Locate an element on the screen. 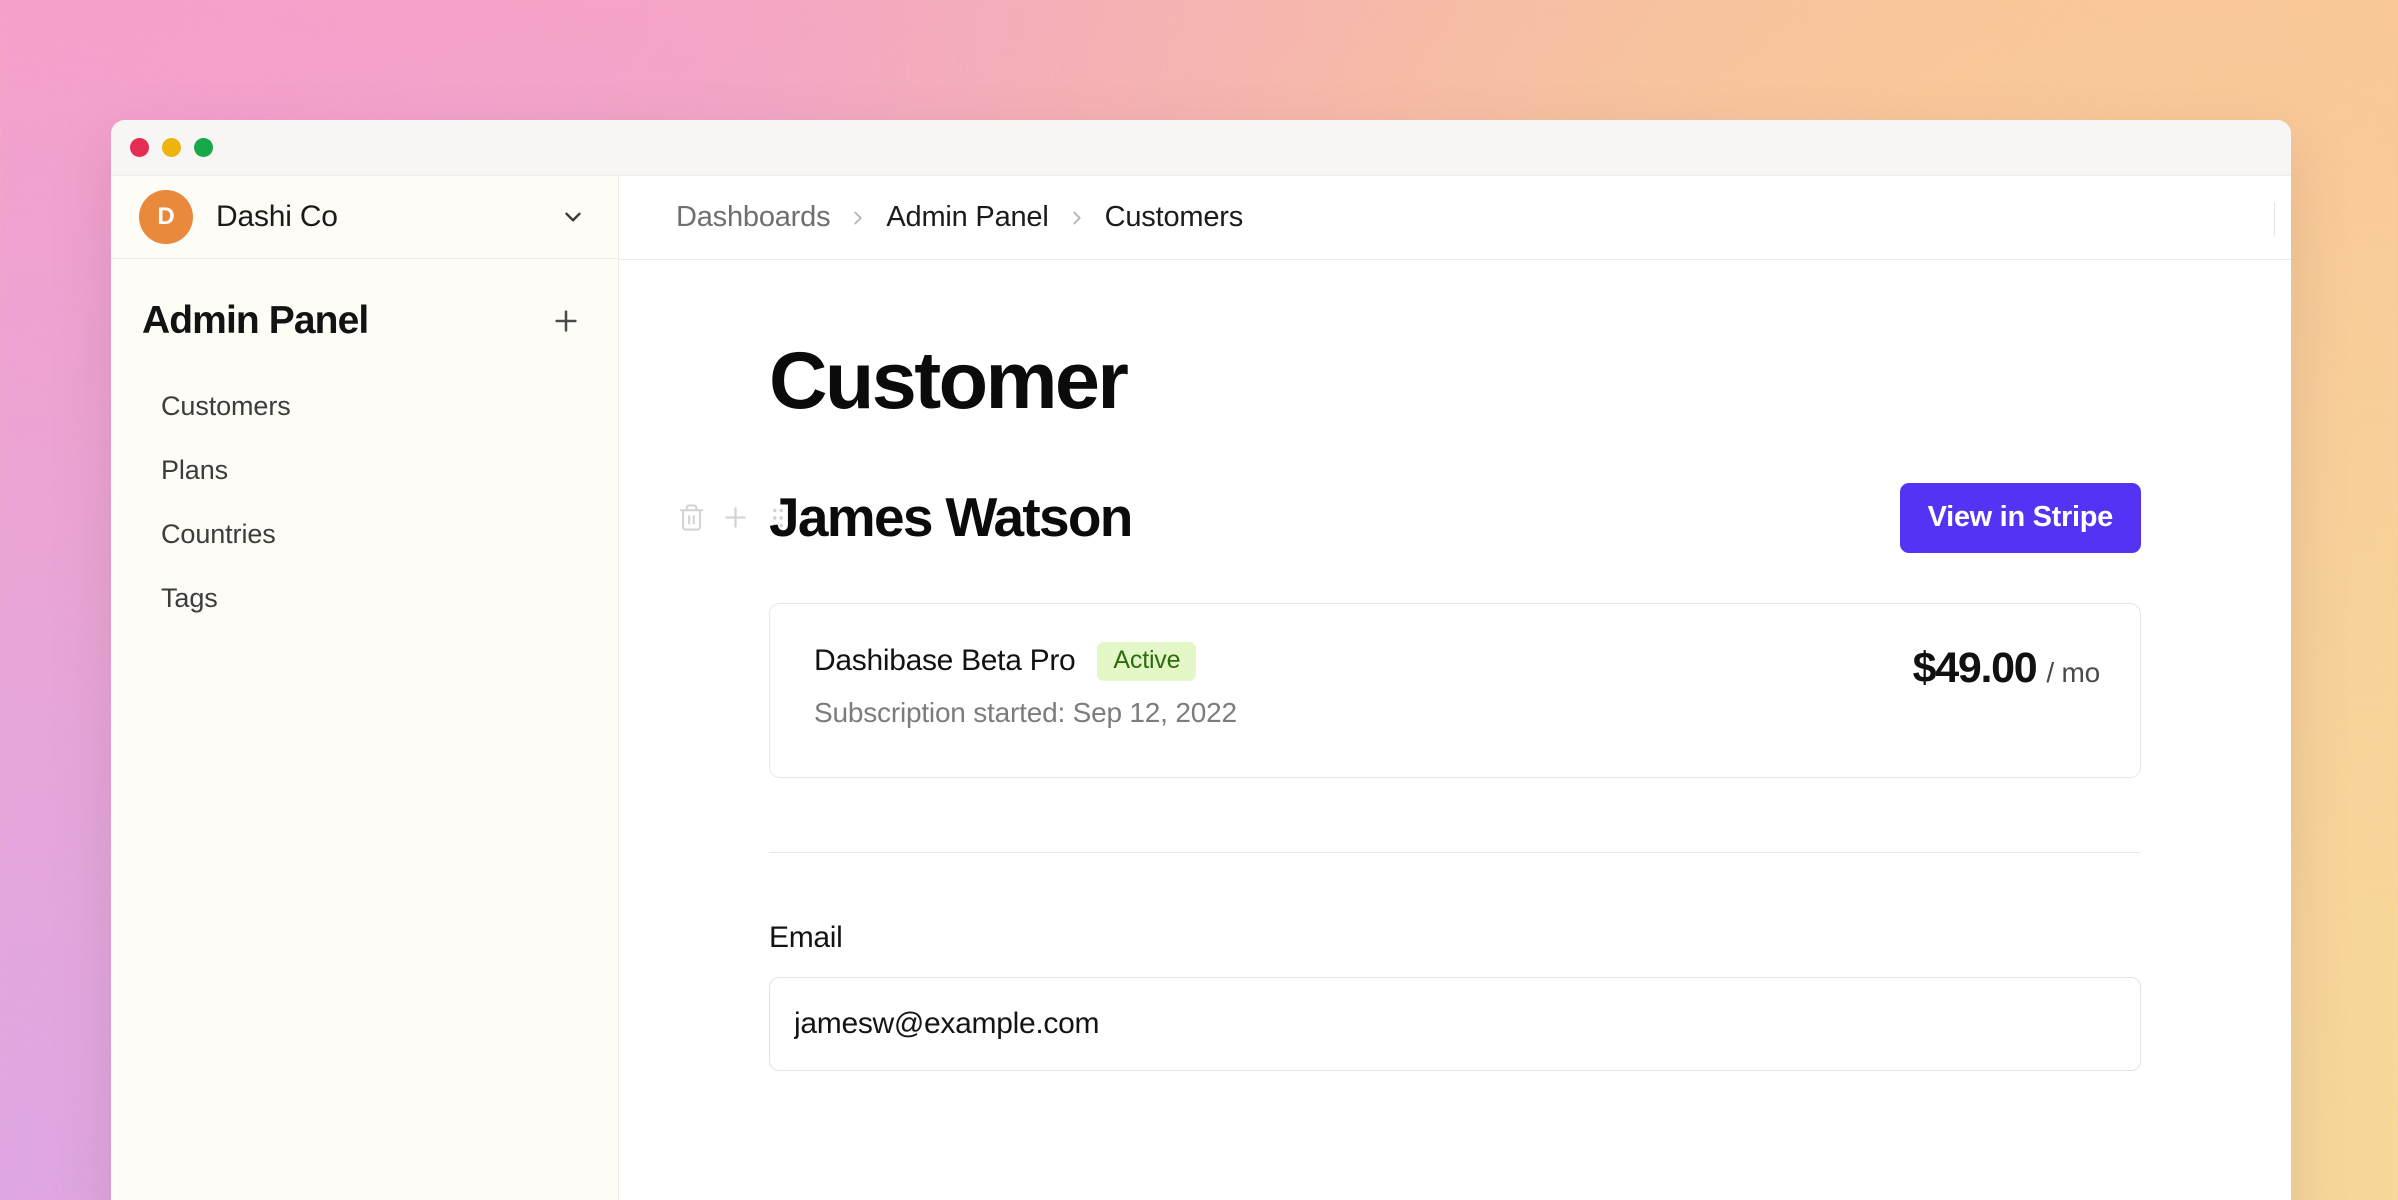 This screenshot has width=2398, height=1200. sidebar-item-tags: Tags is located at coordinates (364, 599).